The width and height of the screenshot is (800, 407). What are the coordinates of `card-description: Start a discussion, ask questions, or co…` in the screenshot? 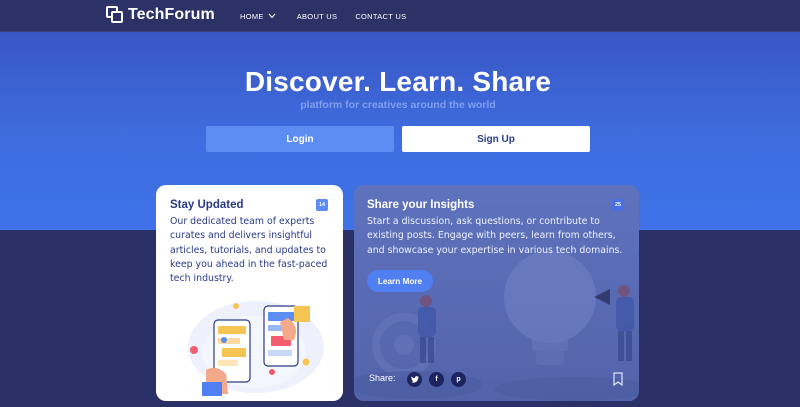 It's located at (495, 236).